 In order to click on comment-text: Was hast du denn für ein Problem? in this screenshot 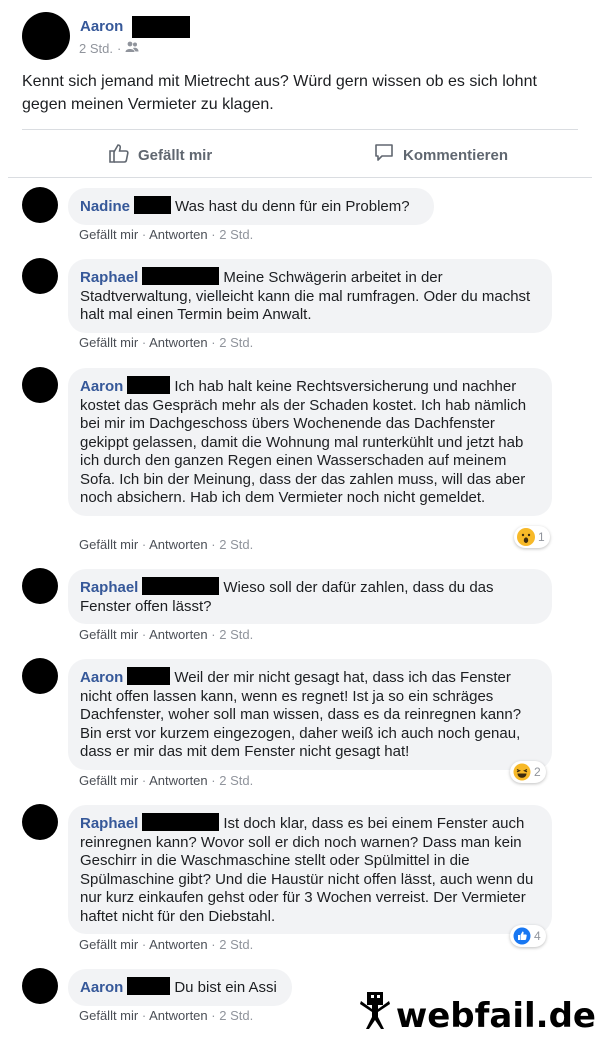, I will do `click(292, 206)`.